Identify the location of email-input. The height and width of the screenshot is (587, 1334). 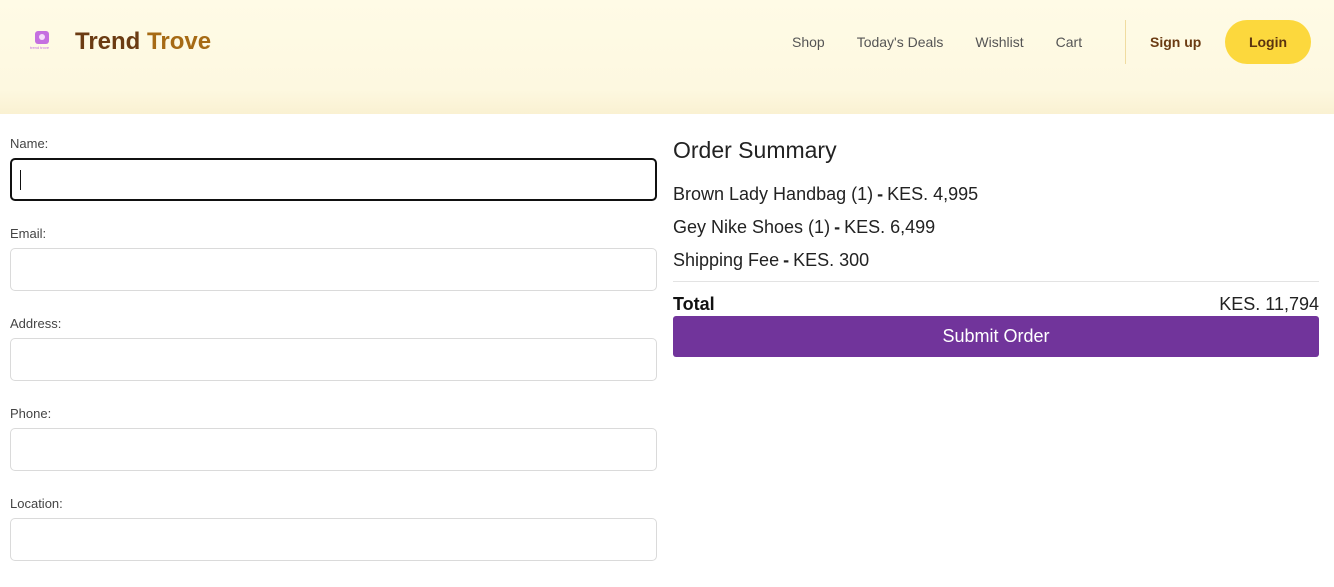
(333, 269).